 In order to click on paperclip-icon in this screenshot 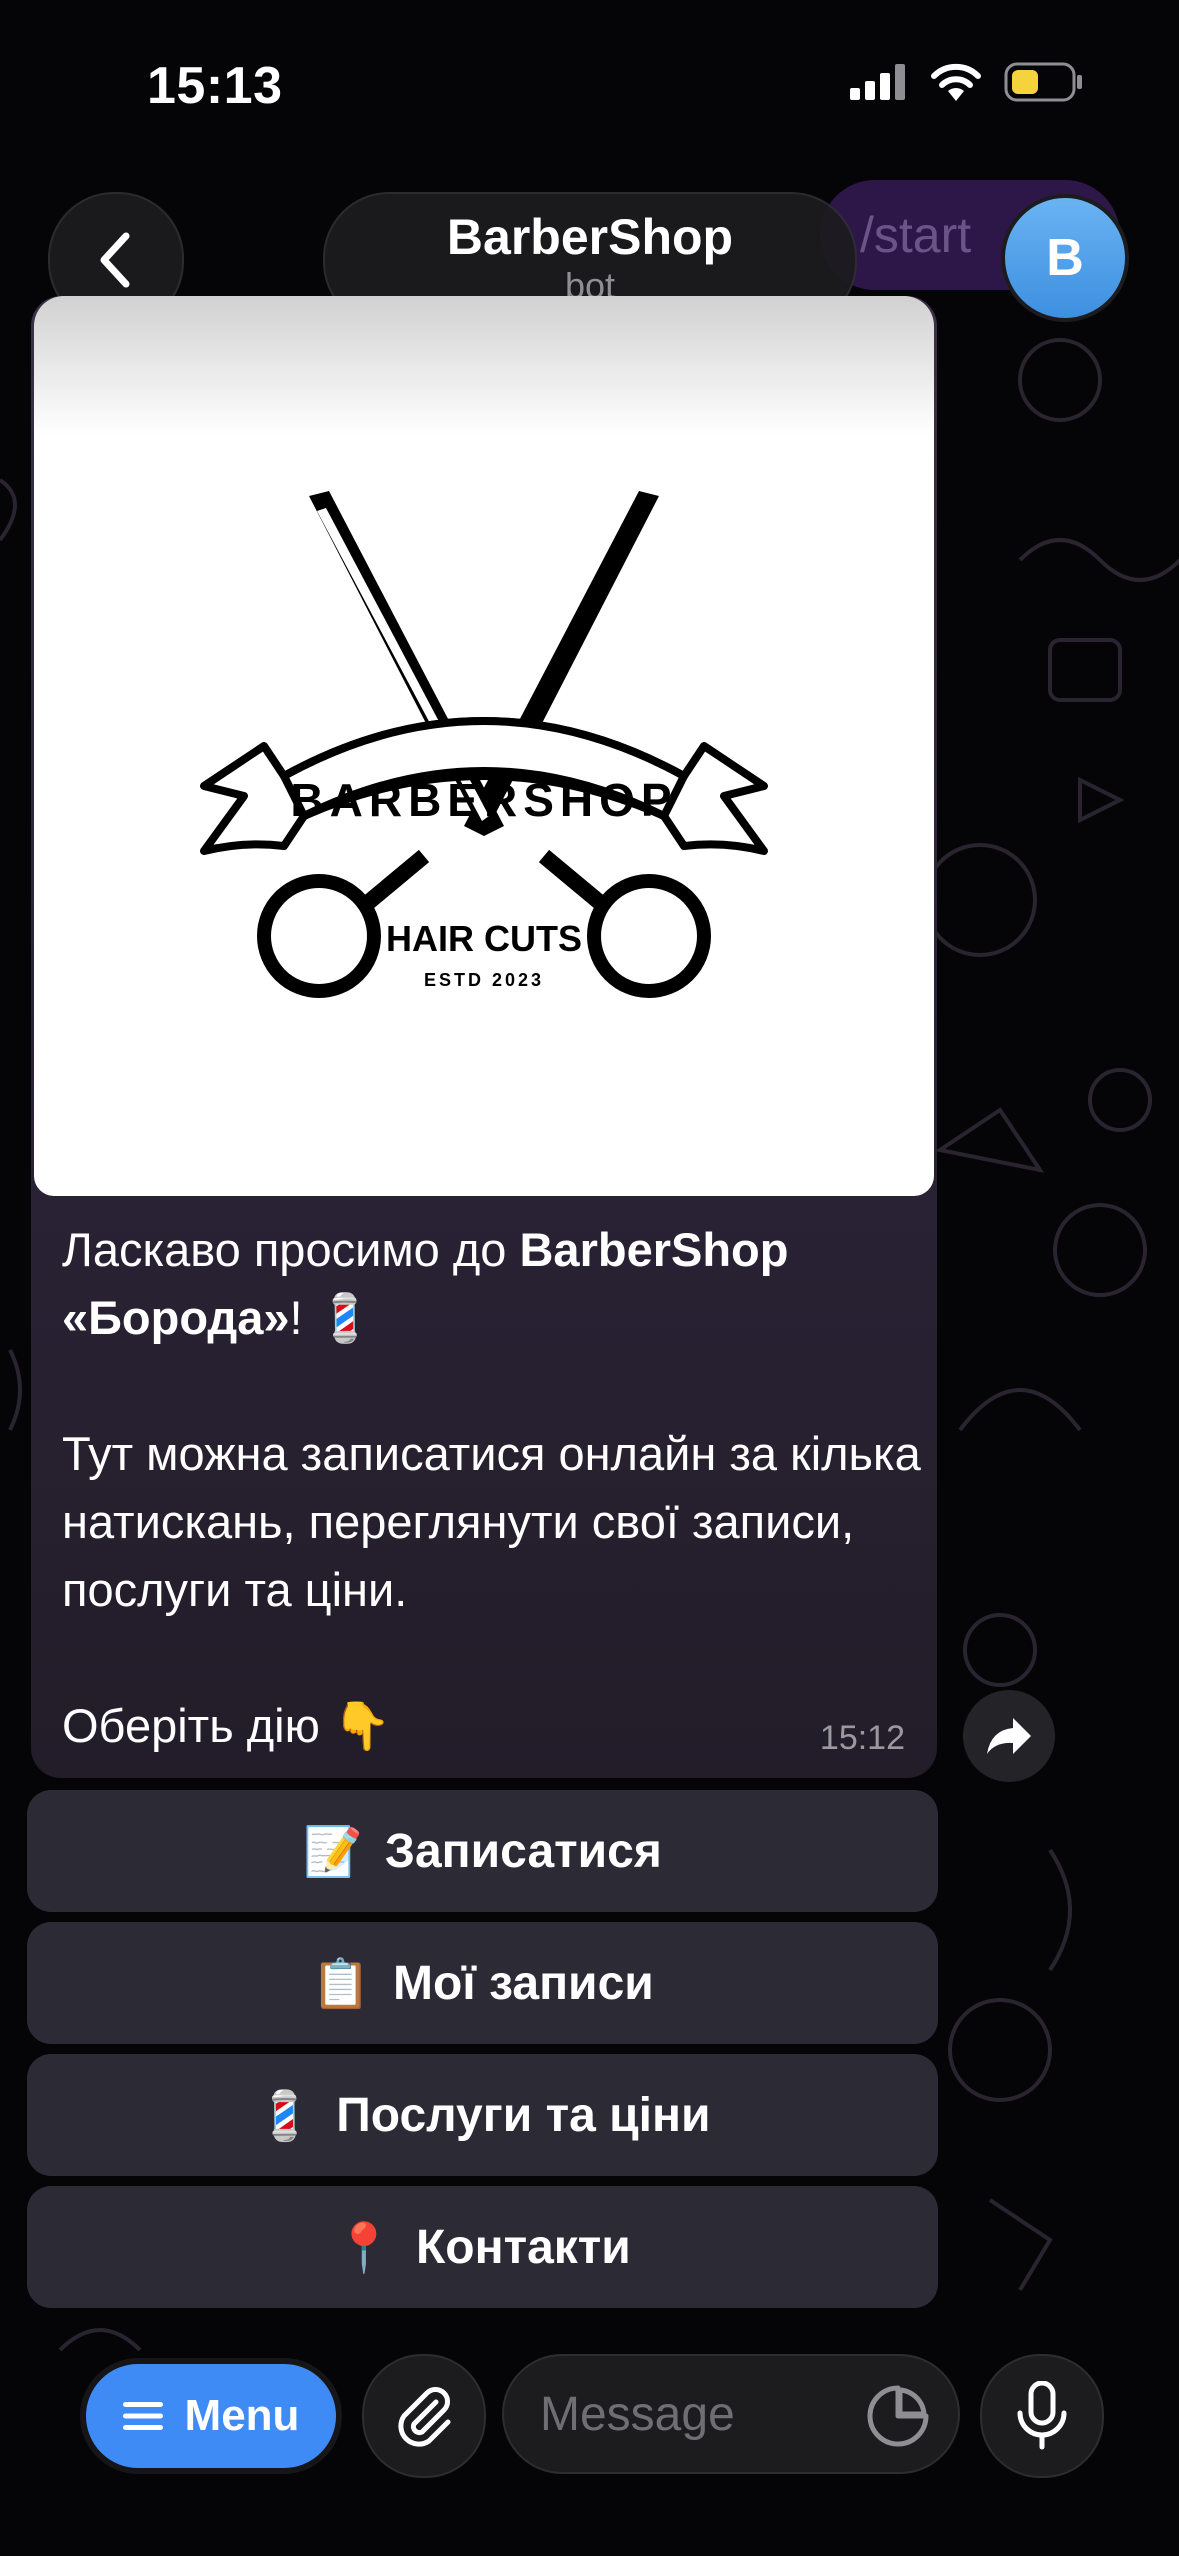, I will do `click(424, 2417)`.